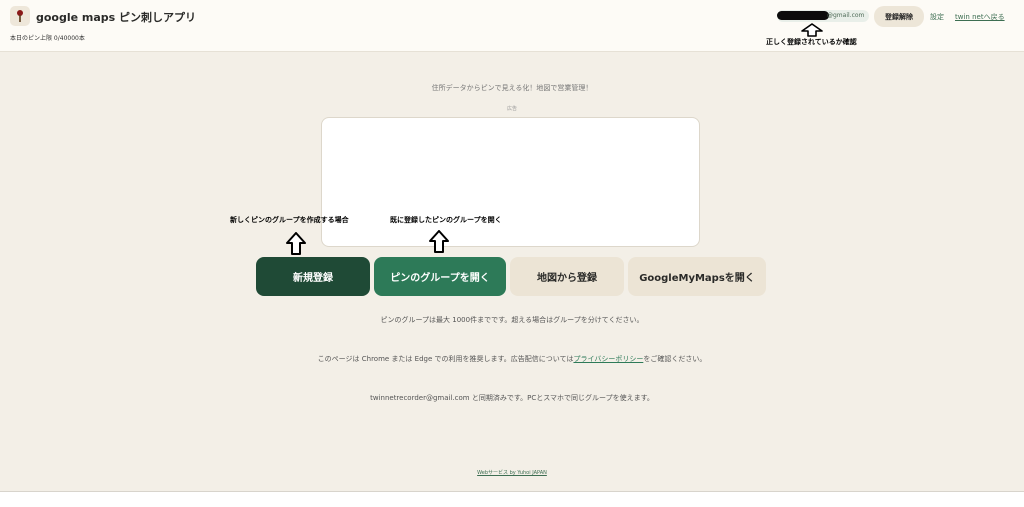 The width and height of the screenshot is (1024, 507). Describe the element at coordinates (512, 320) in the screenshot. I see `group-limit-note: ピンのグループは最大 1000件までです。超える場合はグループを分けてください。` at that location.